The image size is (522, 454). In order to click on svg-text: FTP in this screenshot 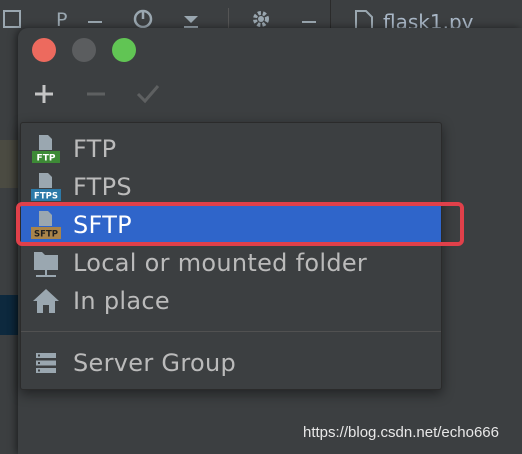, I will do `click(46, 159)`.